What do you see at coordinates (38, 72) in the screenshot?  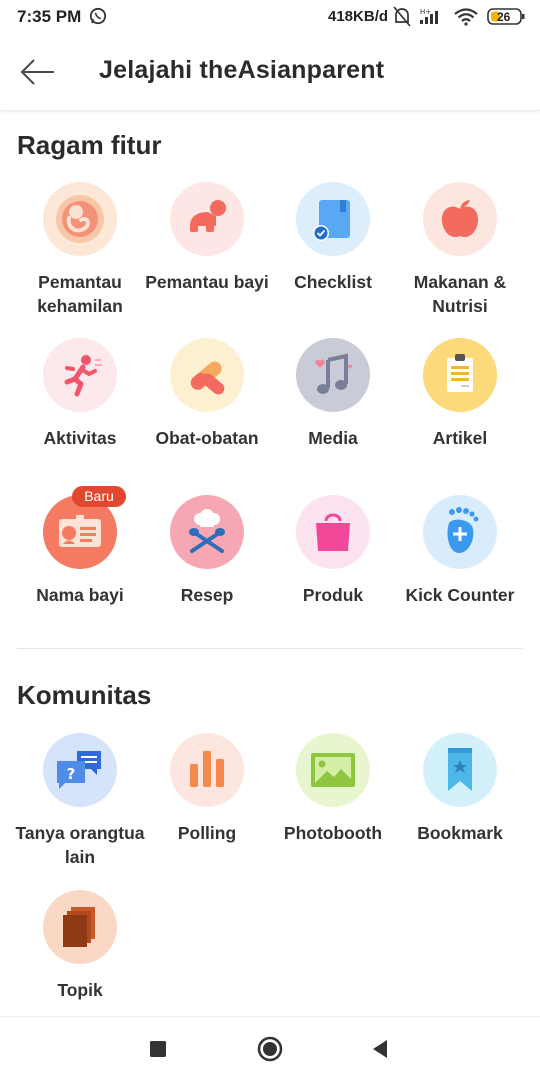 I see `arrow-left-icon` at bounding box center [38, 72].